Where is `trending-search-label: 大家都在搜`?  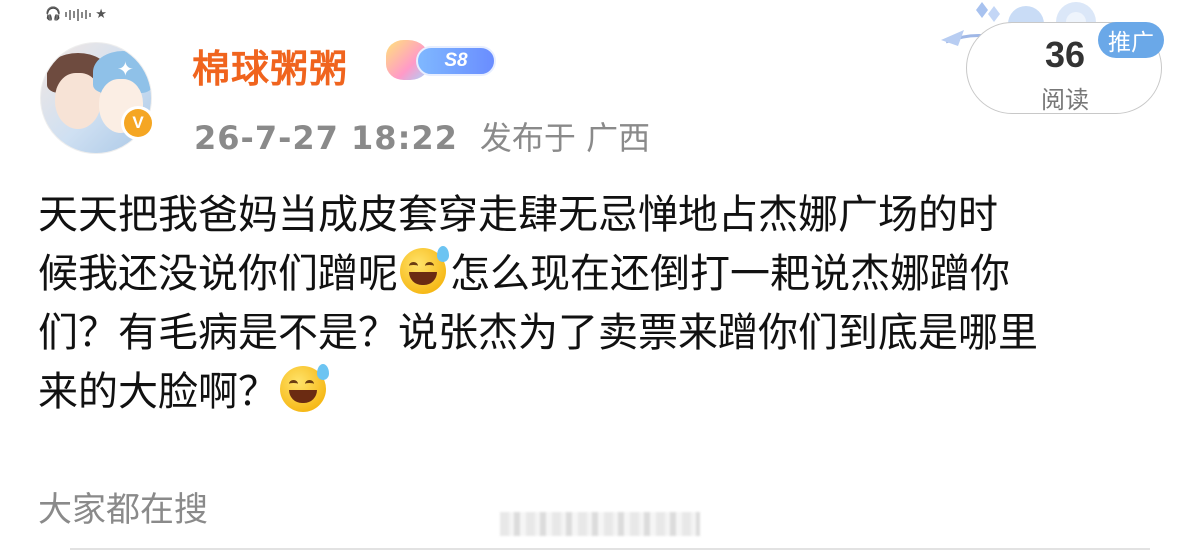 trending-search-label: 大家都在搜 is located at coordinates (123, 510).